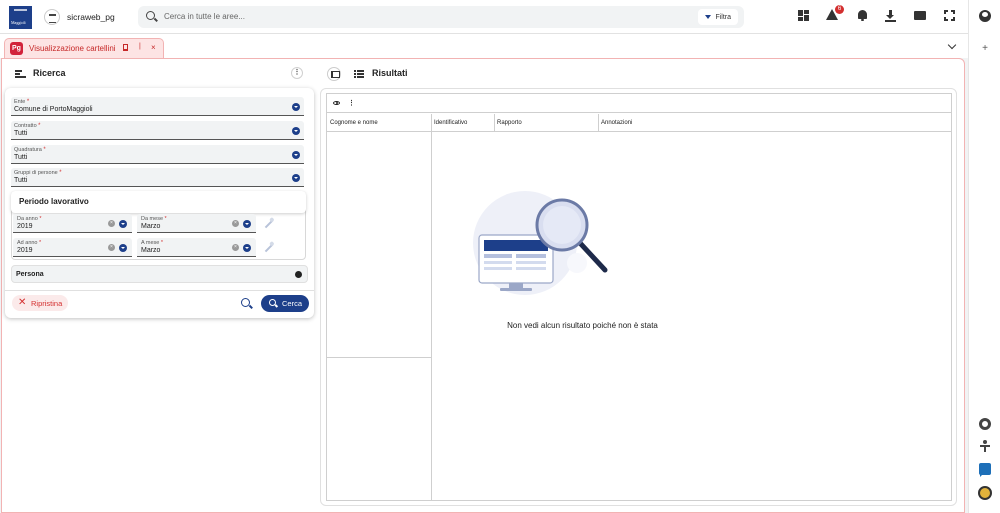  Describe the element at coordinates (25, 126) in the screenshot. I see `contratto-label: Contratto` at that location.